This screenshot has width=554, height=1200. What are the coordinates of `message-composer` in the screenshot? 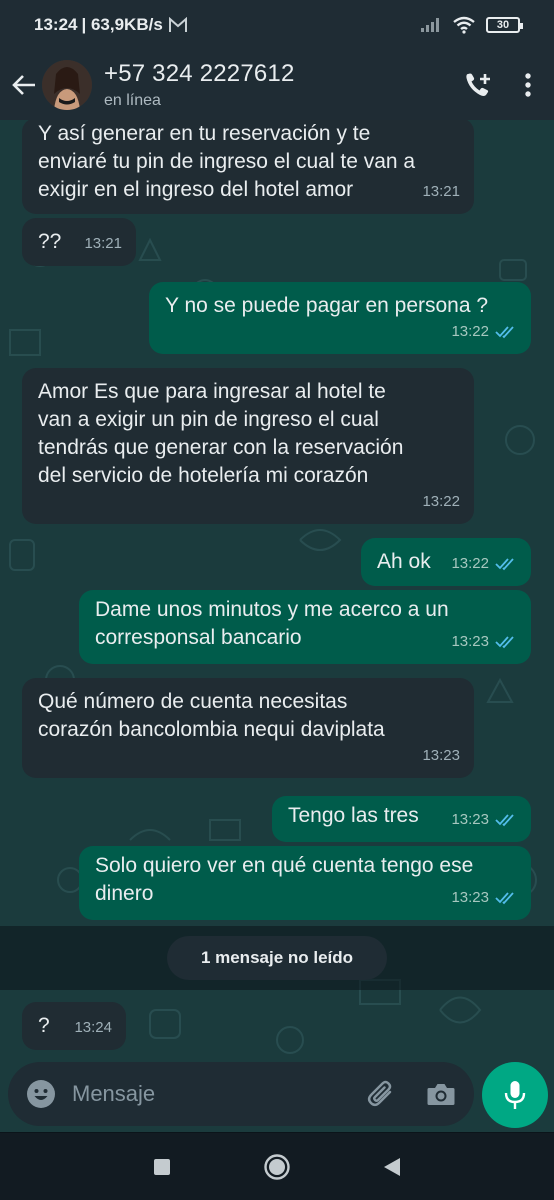 It's located at (241, 1094).